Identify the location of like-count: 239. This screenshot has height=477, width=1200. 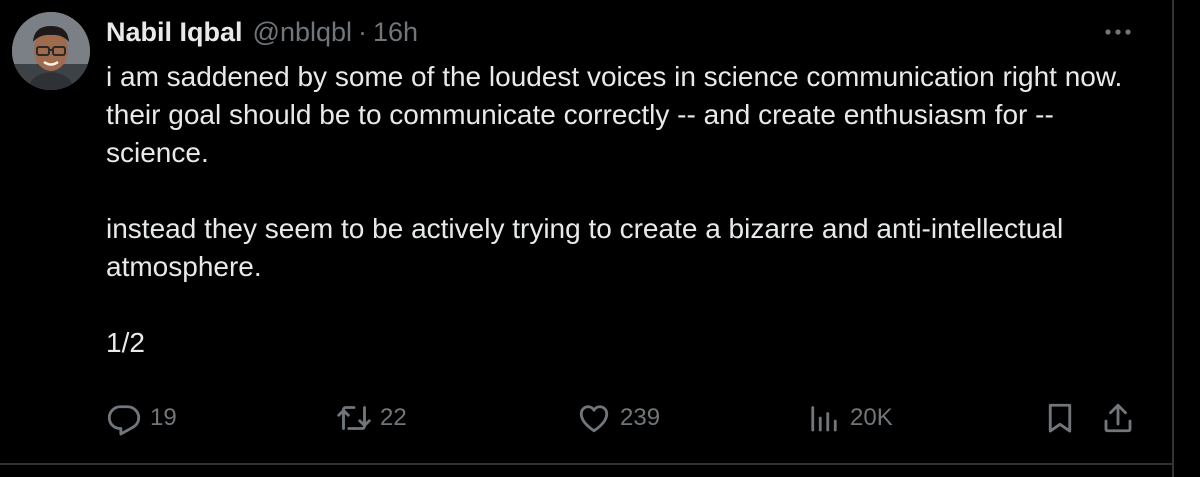
(640, 417).